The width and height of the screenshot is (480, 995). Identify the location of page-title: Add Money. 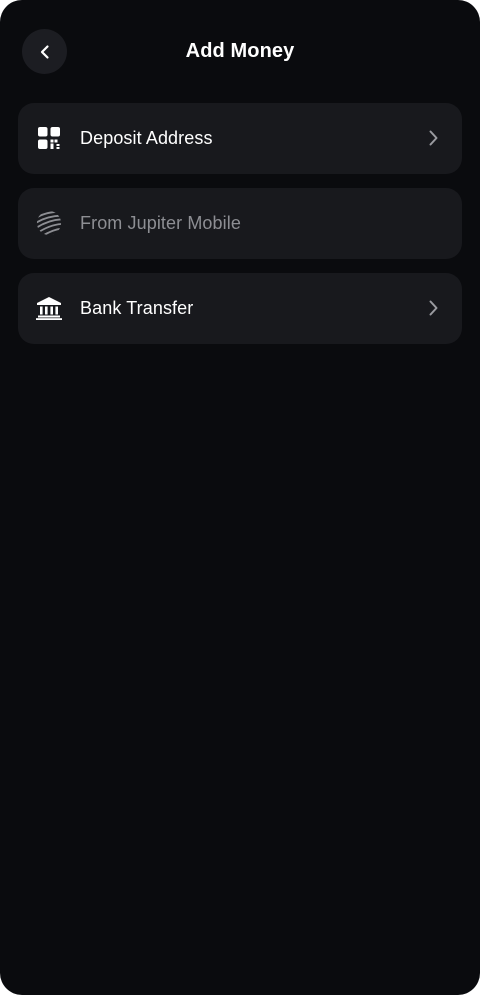
(240, 51).